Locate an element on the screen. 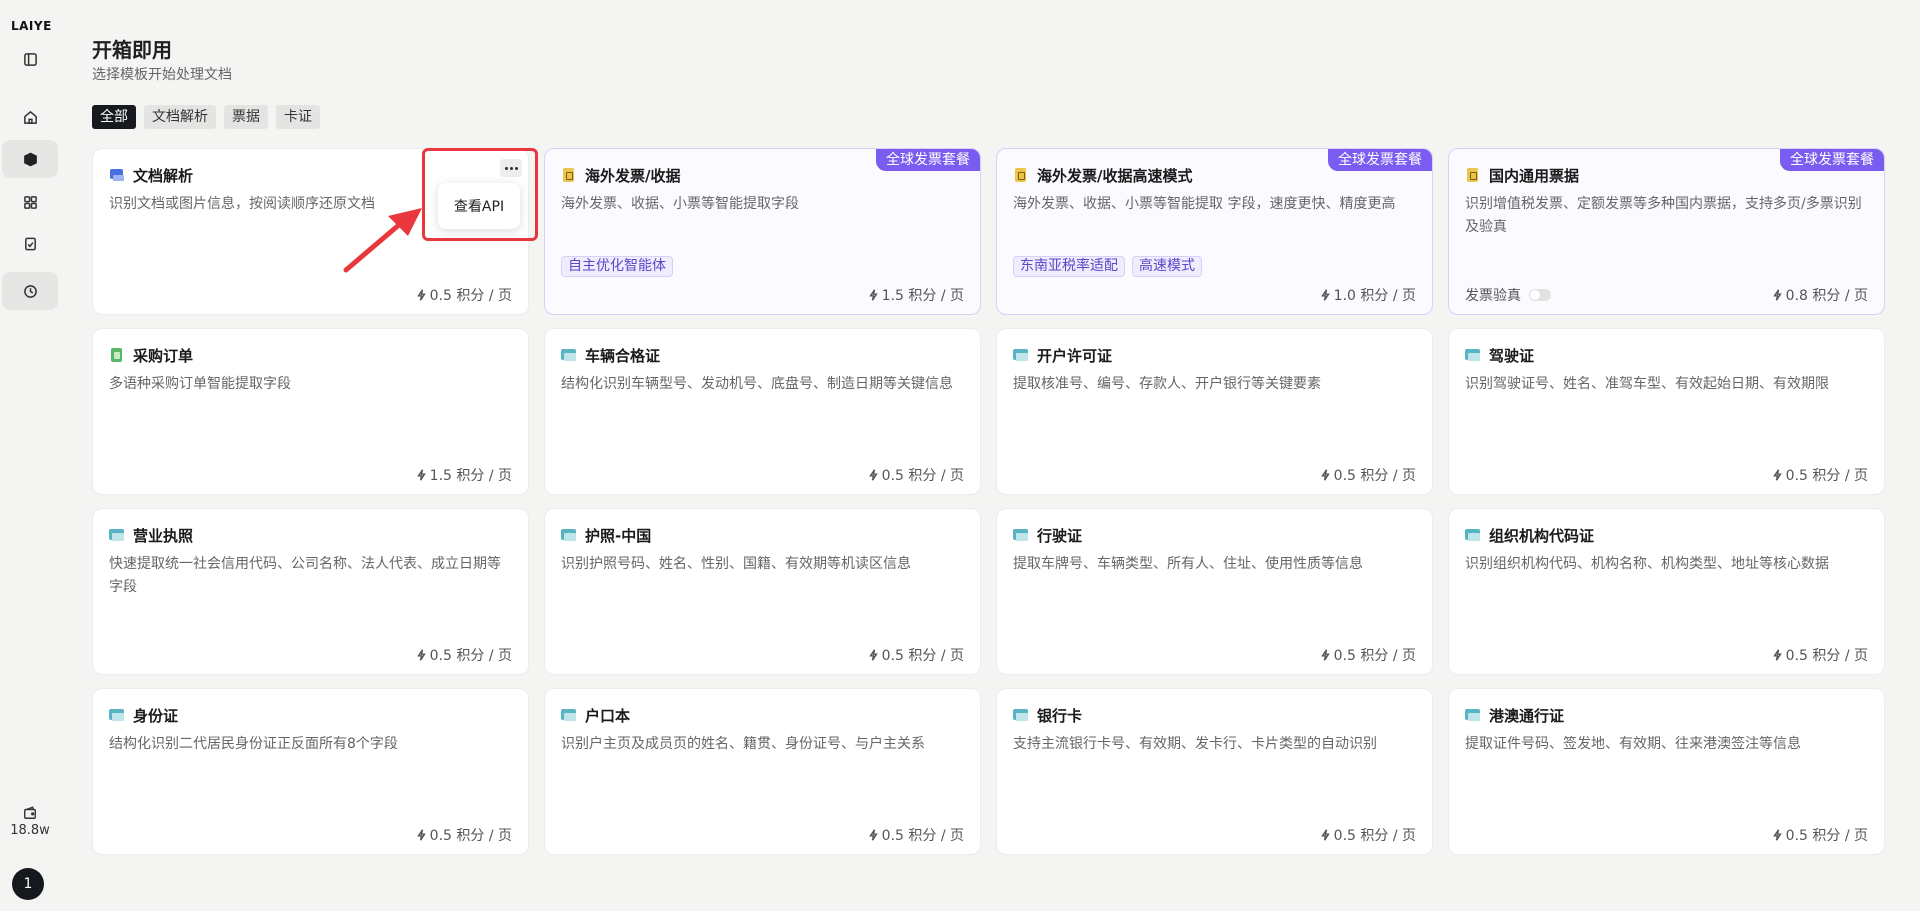  home-icon is located at coordinates (30, 117).